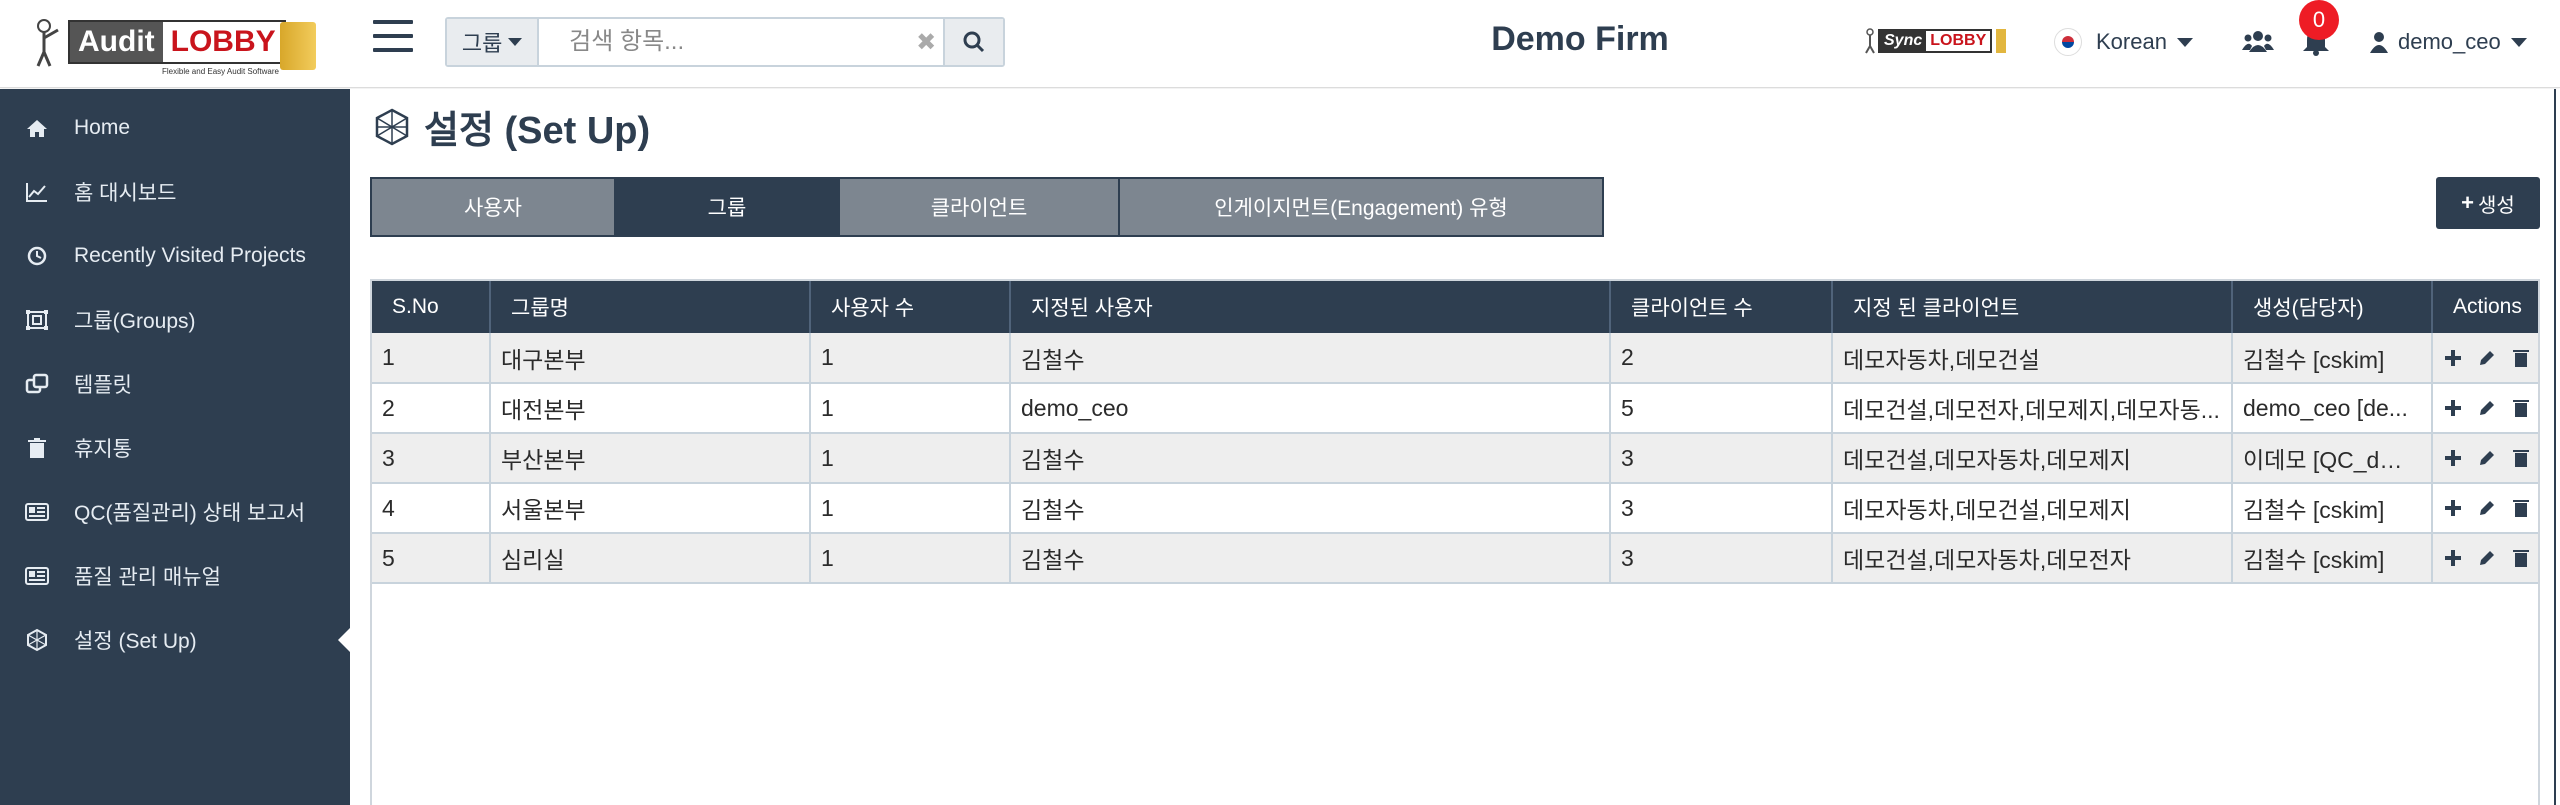 The image size is (2560, 805). I want to click on cell-group-name: 부산본부, so click(650, 458).